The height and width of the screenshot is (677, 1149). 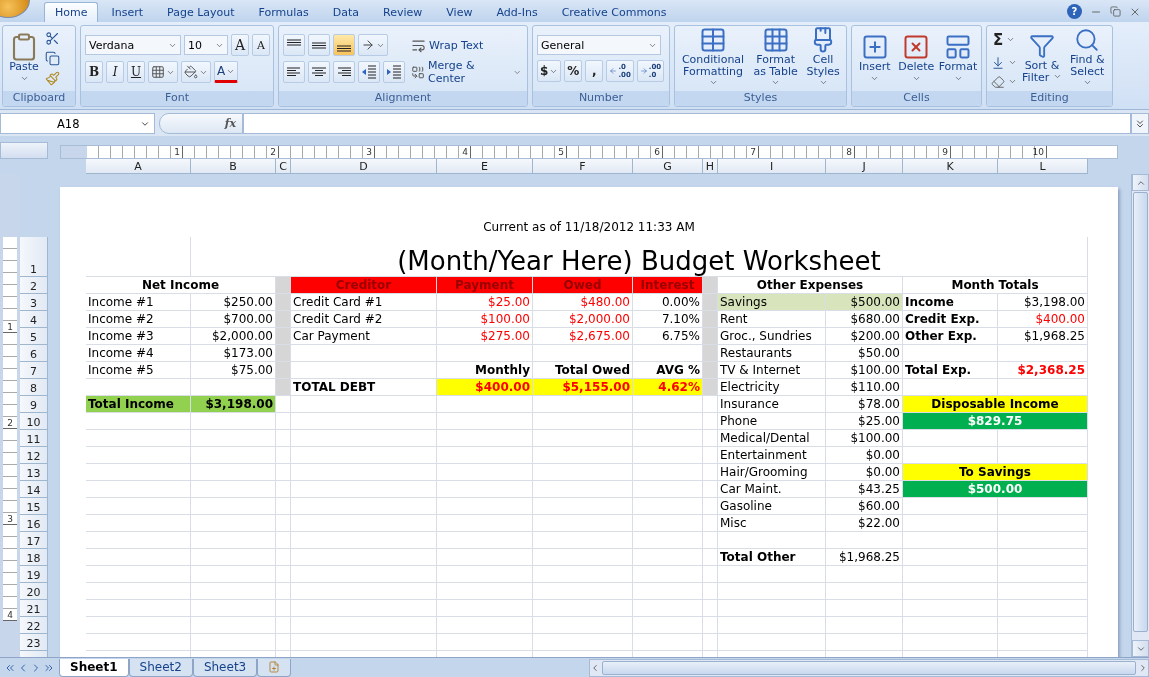 I want to click on row-header: 19, so click(x=34, y=574).